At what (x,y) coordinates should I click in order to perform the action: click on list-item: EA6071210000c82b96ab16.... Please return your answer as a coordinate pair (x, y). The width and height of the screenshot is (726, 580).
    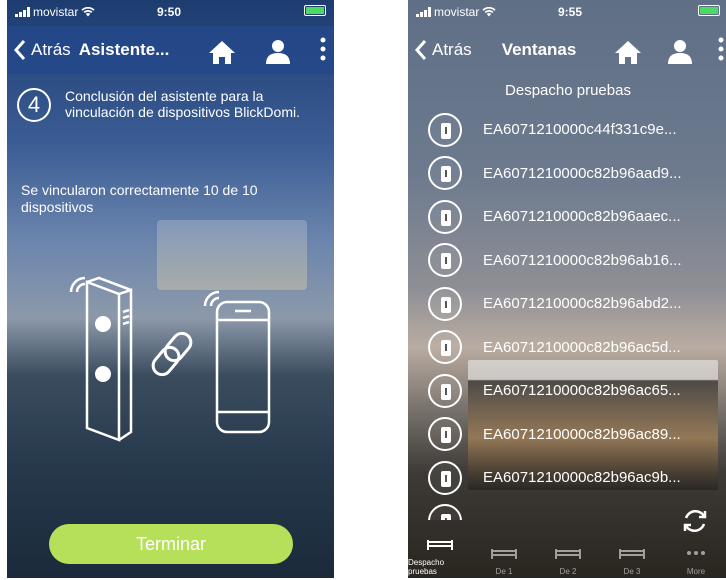
    Looking at the image, I should click on (567, 261).